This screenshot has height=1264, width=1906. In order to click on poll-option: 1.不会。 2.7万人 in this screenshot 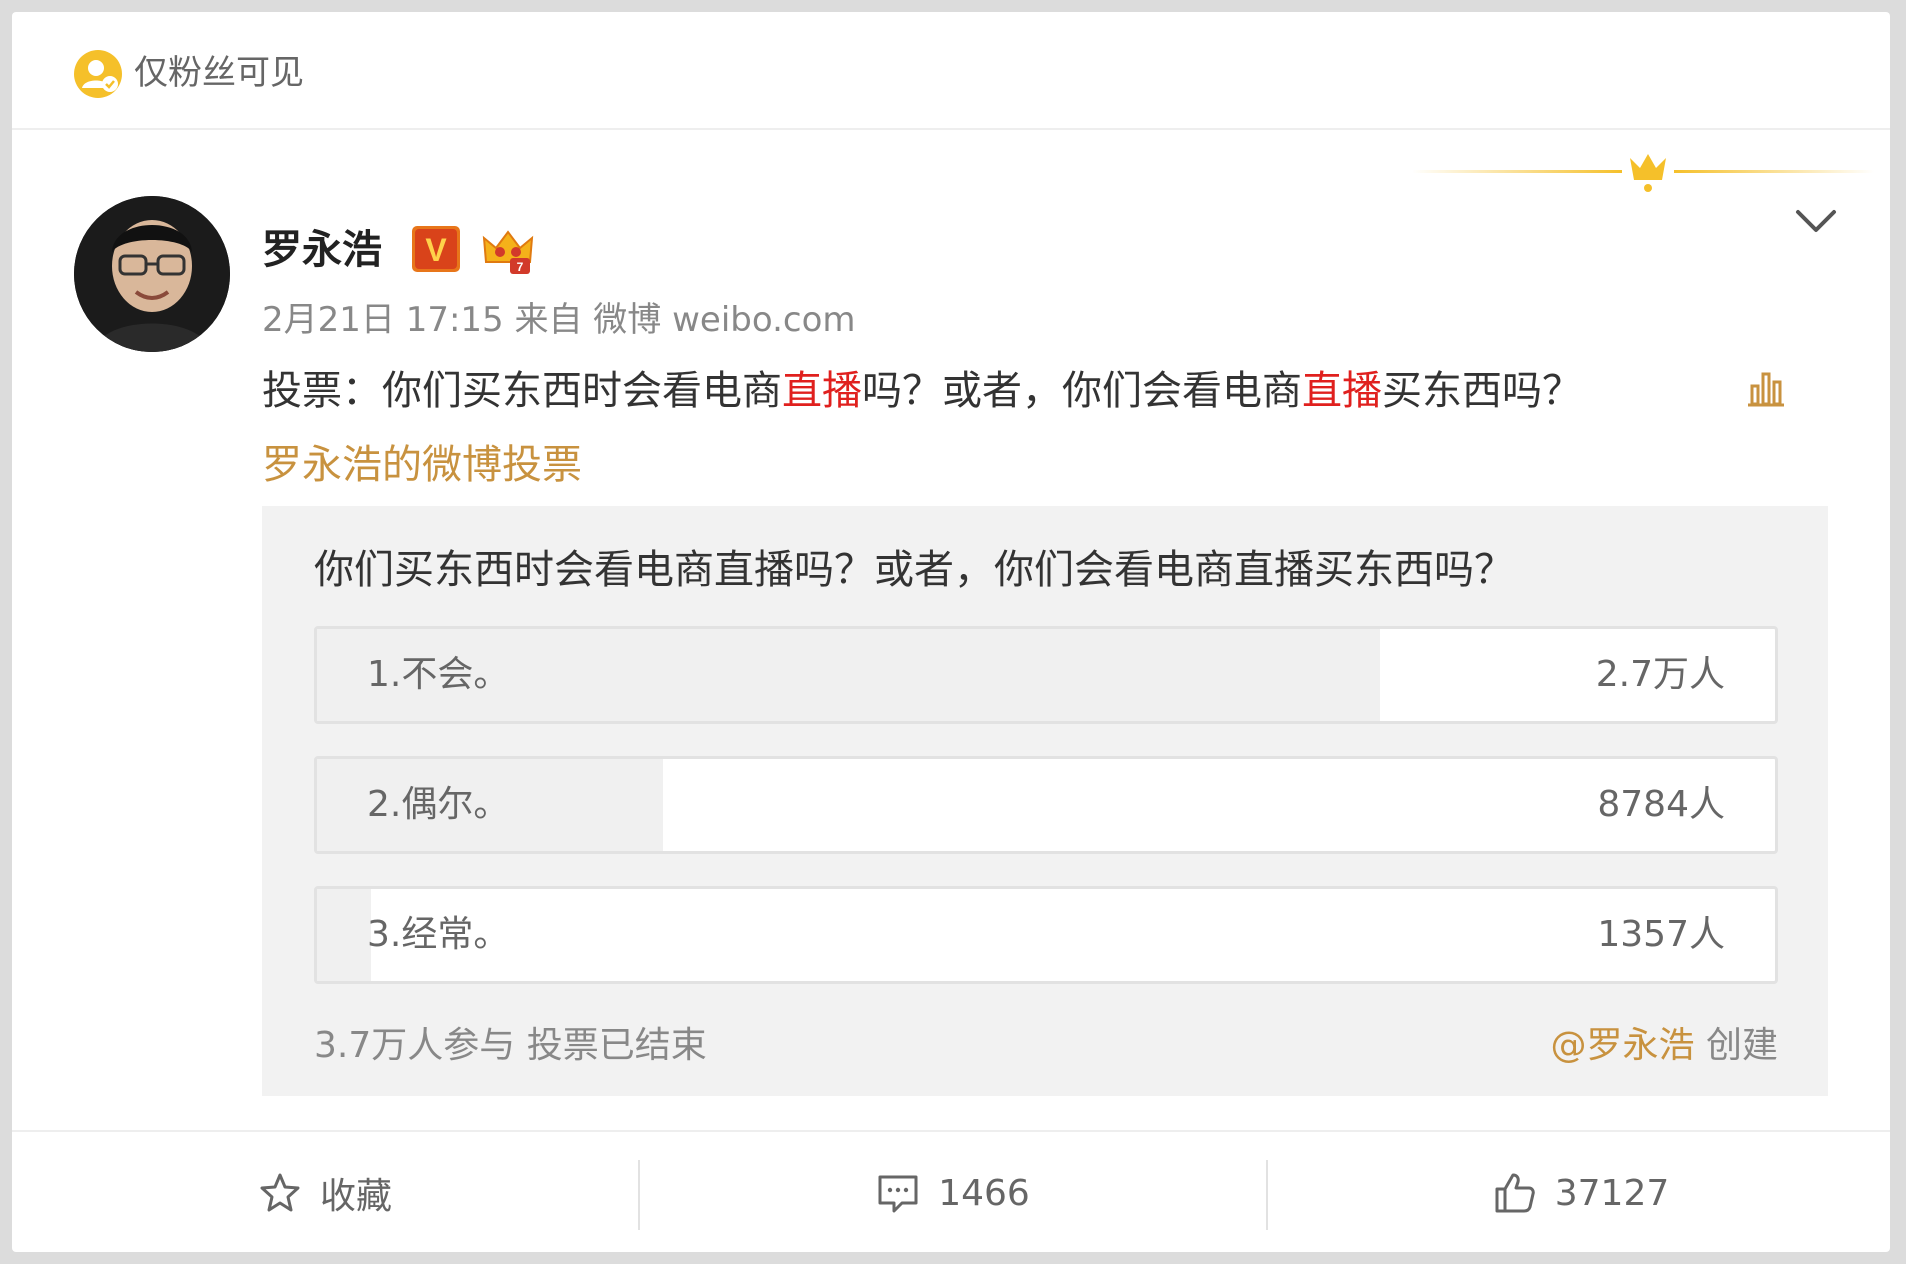, I will do `click(1046, 675)`.